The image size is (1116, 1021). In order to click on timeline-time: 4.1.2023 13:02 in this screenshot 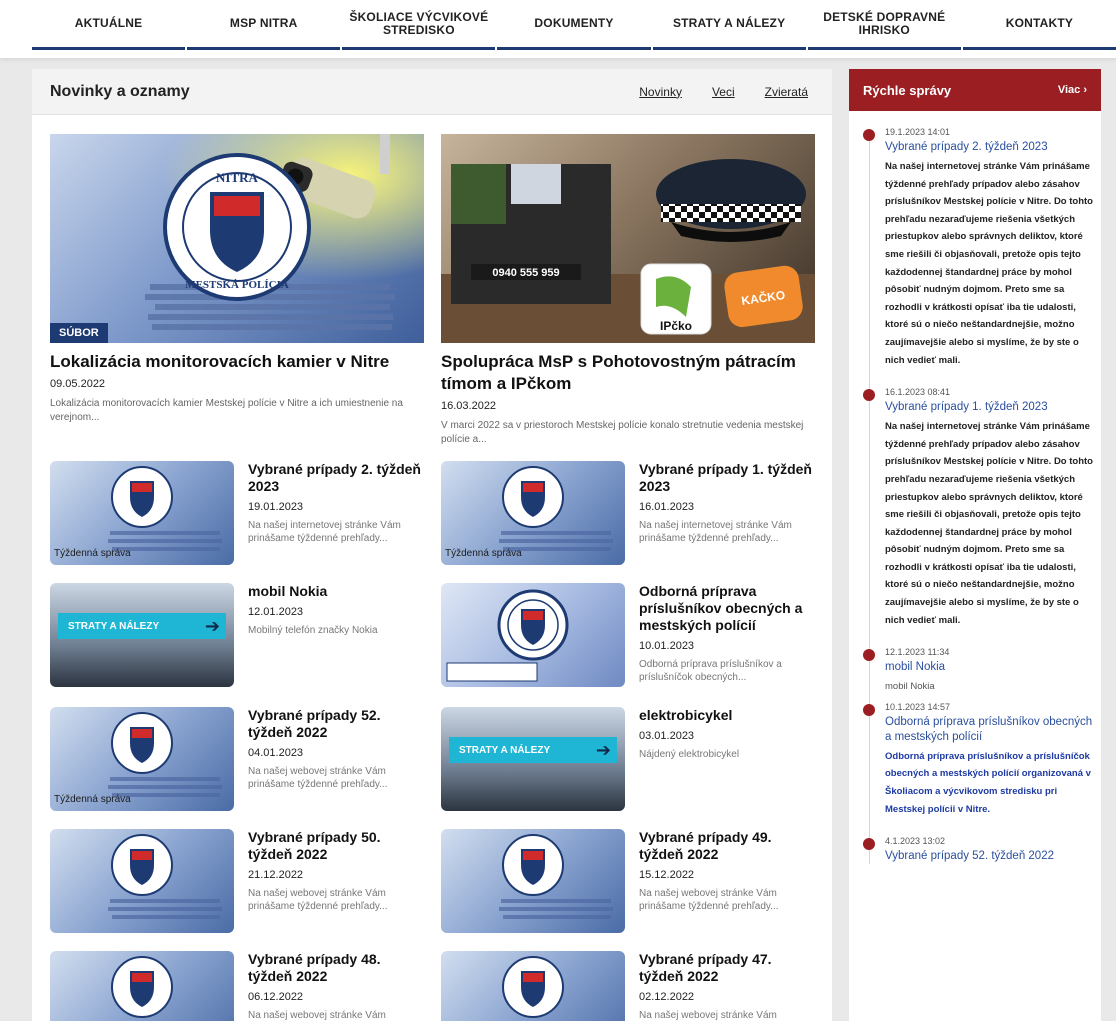, I will do `click(915, 841)`.